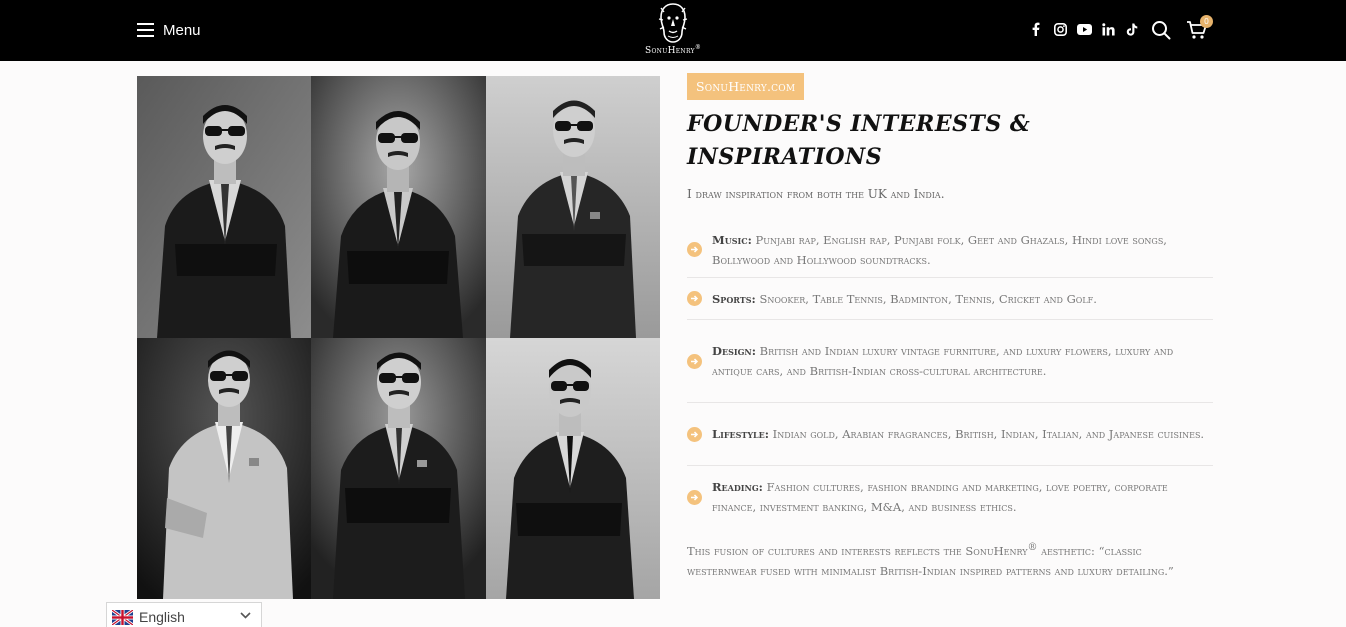 The height and width of the screenshot is (627, 1346). Describe the element at coordinates (1161, 30) in the screenshot. I see `search-icon` at that location.